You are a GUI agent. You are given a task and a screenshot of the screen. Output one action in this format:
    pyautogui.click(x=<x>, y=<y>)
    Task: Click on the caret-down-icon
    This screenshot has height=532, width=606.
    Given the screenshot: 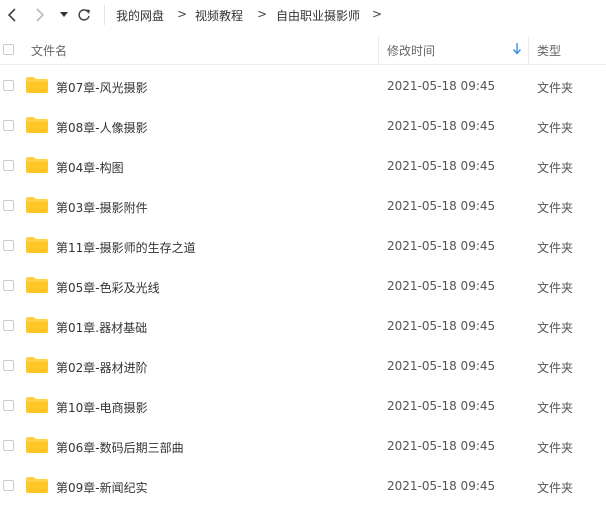 What is the action you would take?
    pyautogui.click(x=64, y=14)
    